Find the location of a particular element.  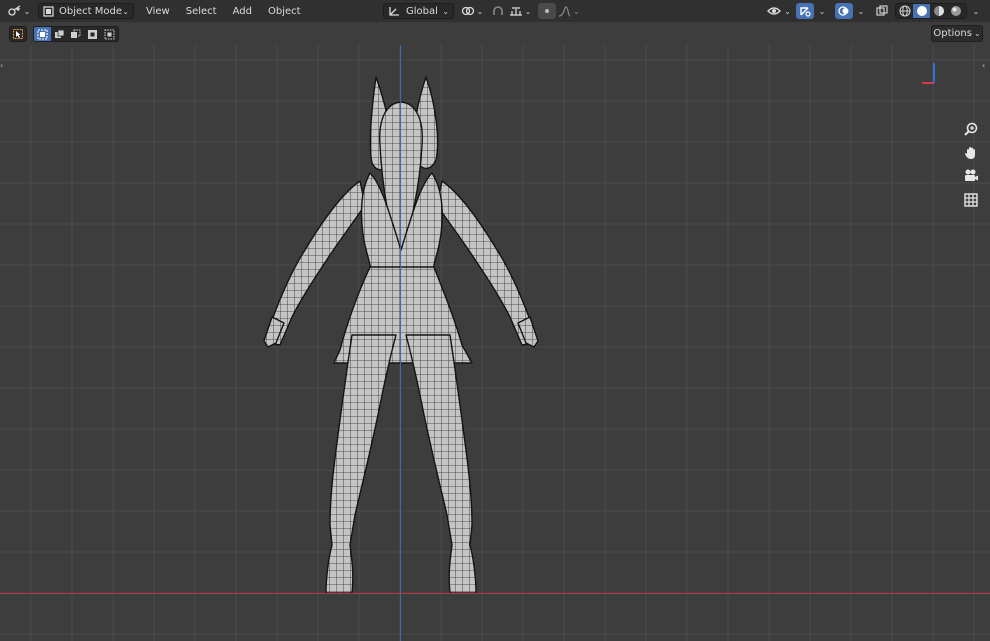

material-preview-icon is located at coordinates (938, 11).